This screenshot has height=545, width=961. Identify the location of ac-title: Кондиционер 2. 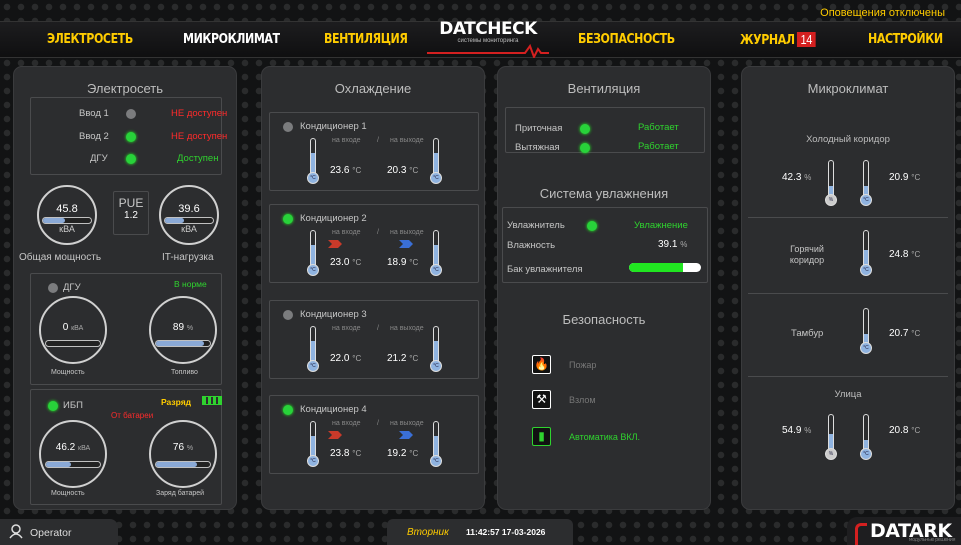
(333, 218).